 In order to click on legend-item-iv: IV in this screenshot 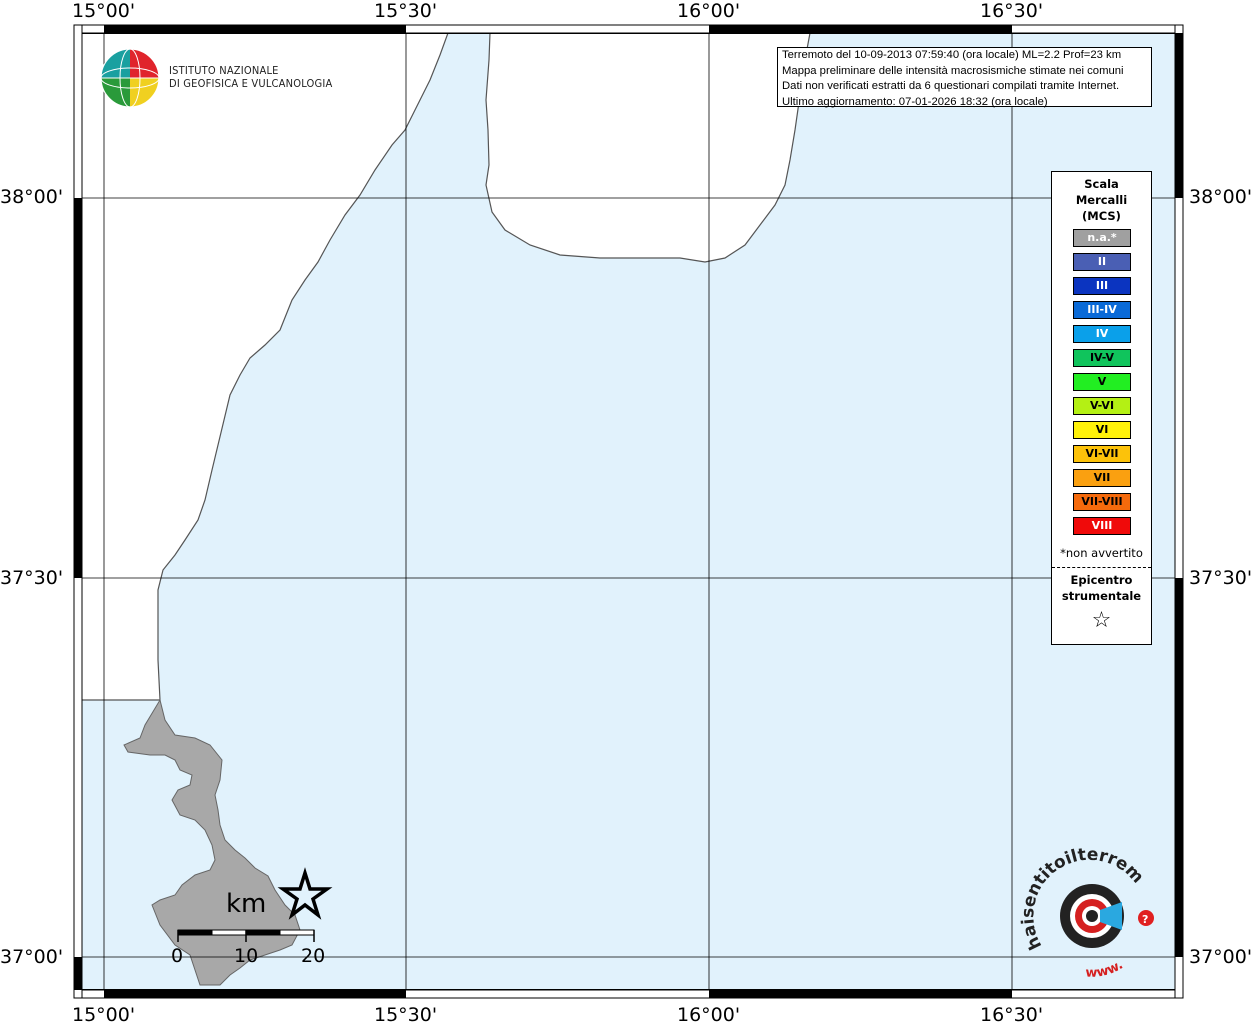, I will do `click(1102, 334)`.